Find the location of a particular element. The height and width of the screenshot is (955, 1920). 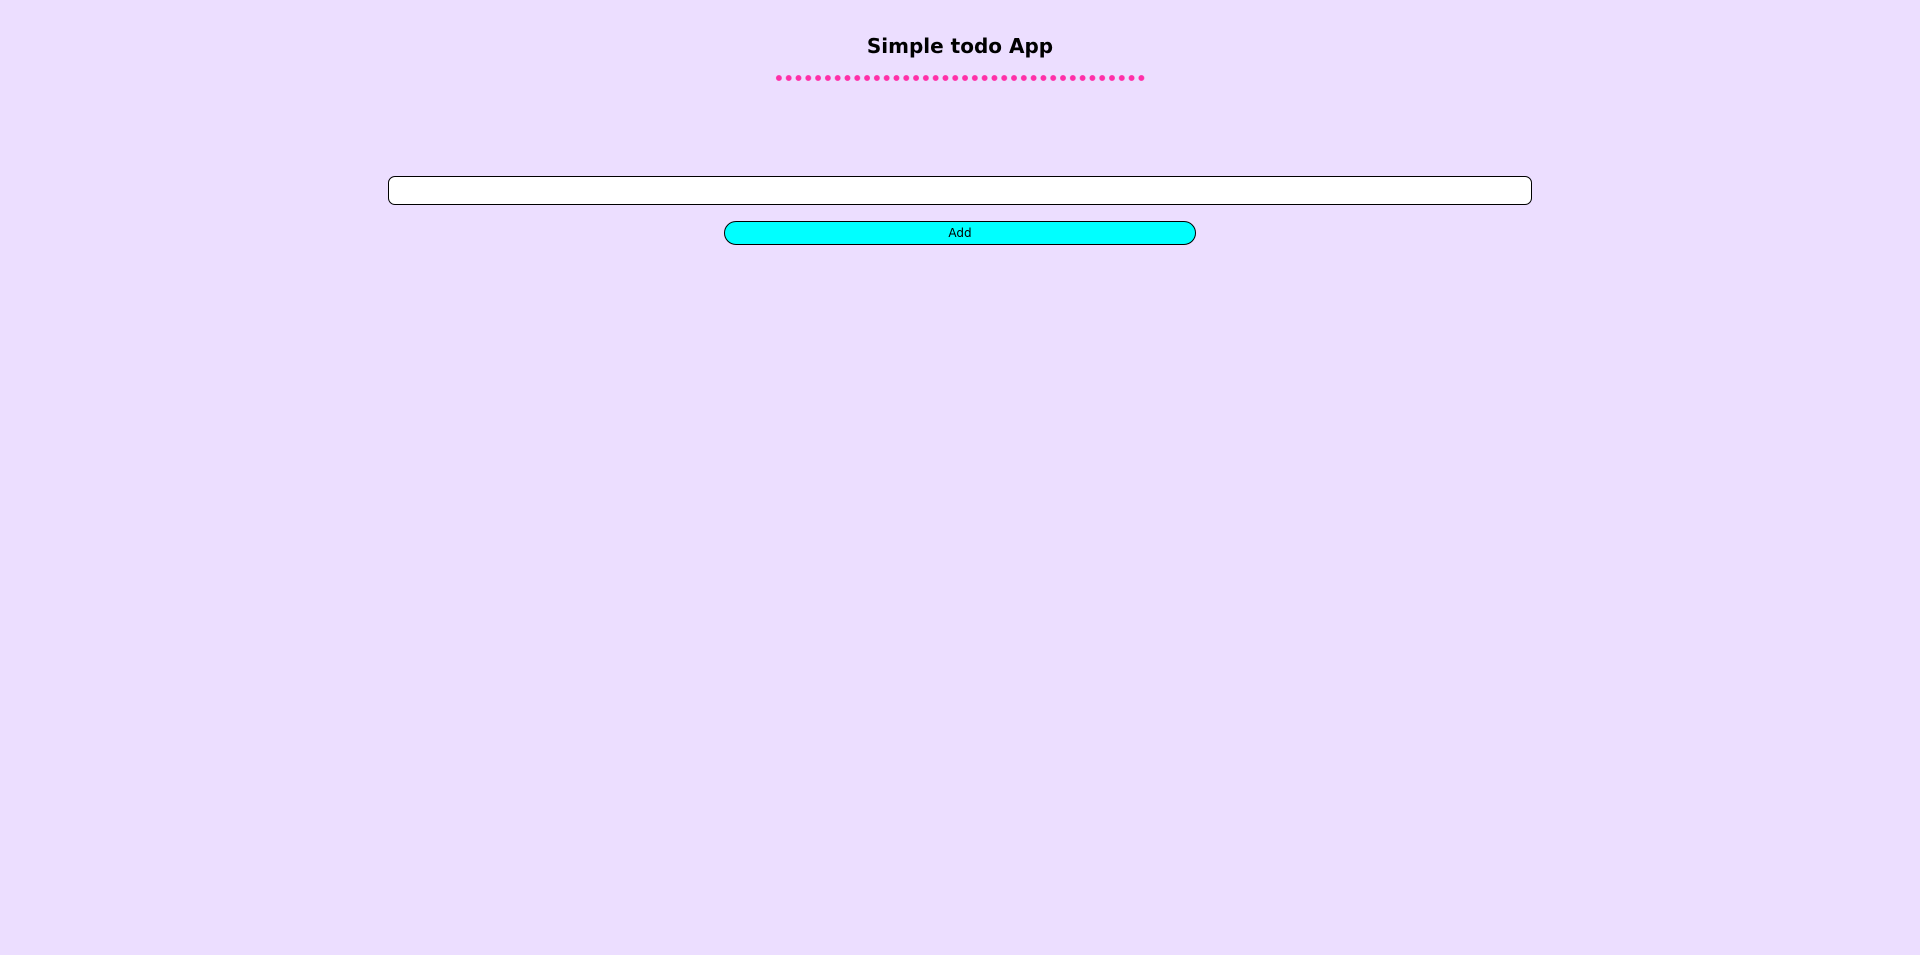

todo-input is located at coordinates (960, 190).